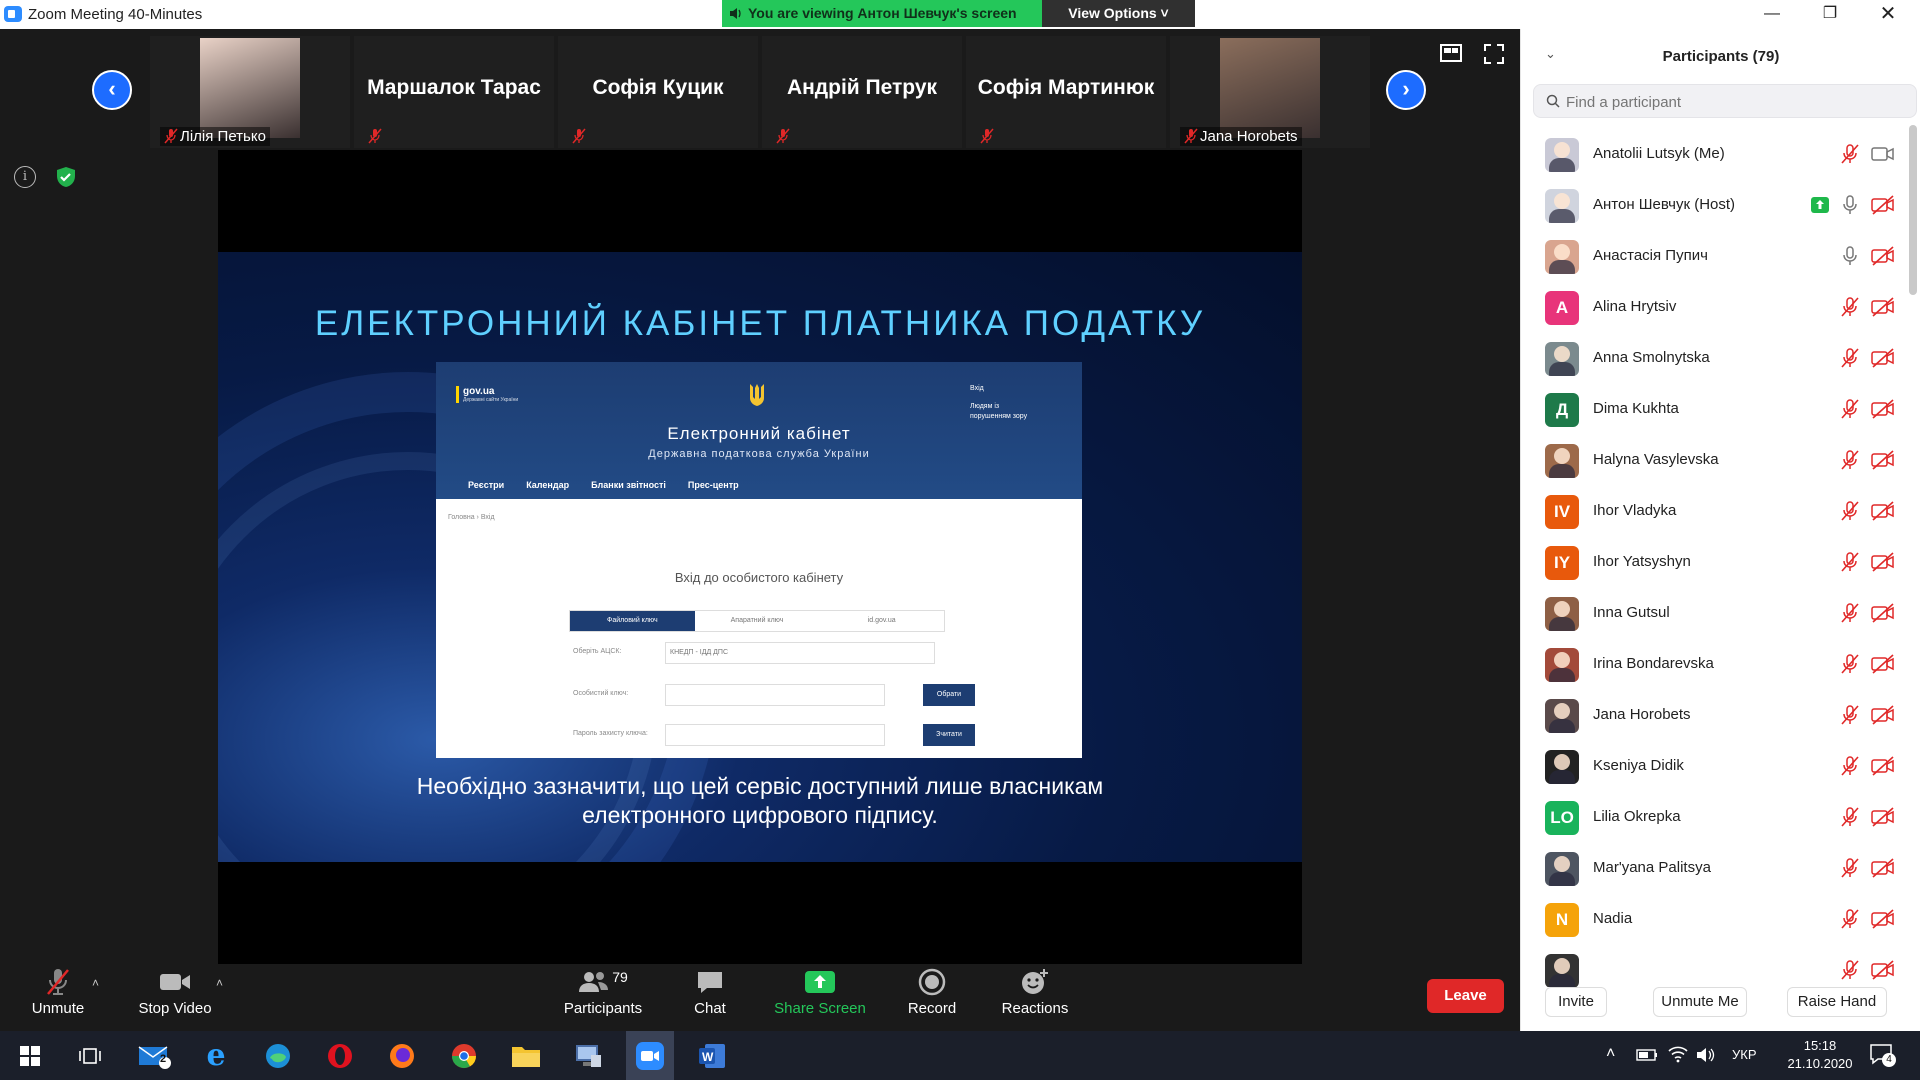 The image size is (1920, 1080). Describe the element at coordinates (1716, 256) in the screenshot. I see `participant-row: Анастасія Пупич` at that location.